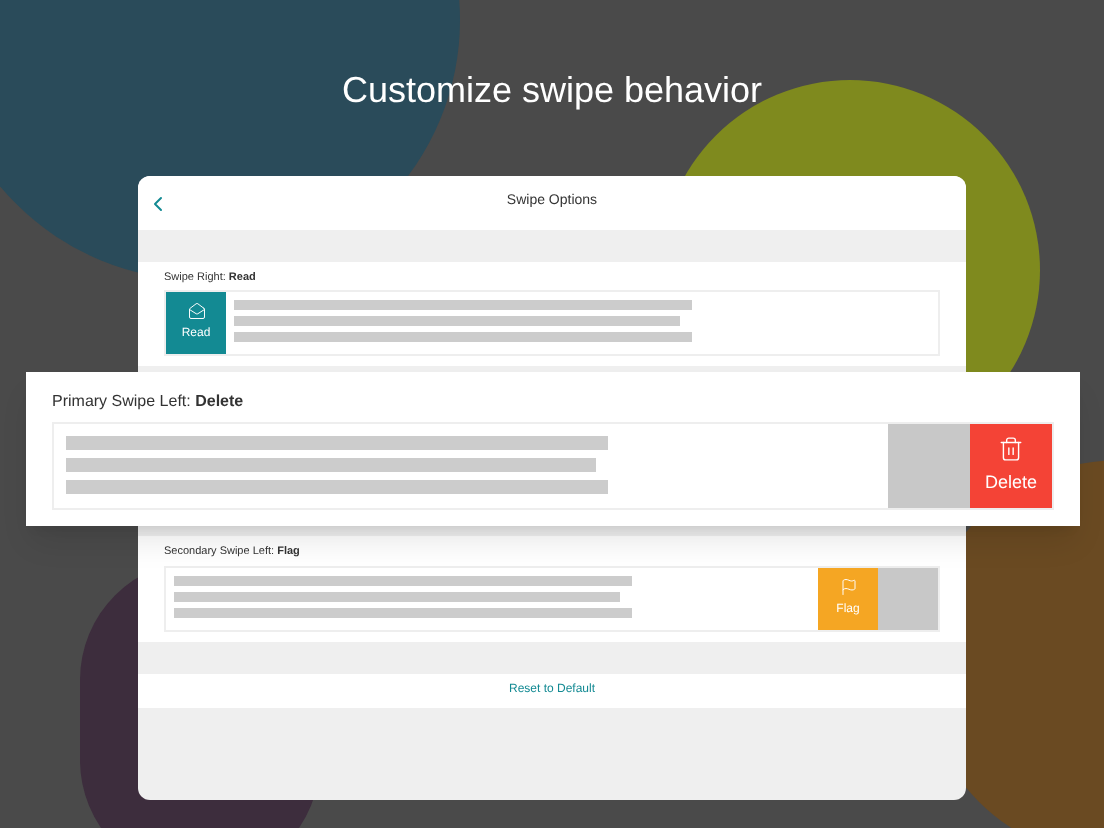 The image size is (1104, 828). What do you see at coordinates (1011, 448) in the screenshot?
I see `trash-icon` at bounding box center [1011, 448].